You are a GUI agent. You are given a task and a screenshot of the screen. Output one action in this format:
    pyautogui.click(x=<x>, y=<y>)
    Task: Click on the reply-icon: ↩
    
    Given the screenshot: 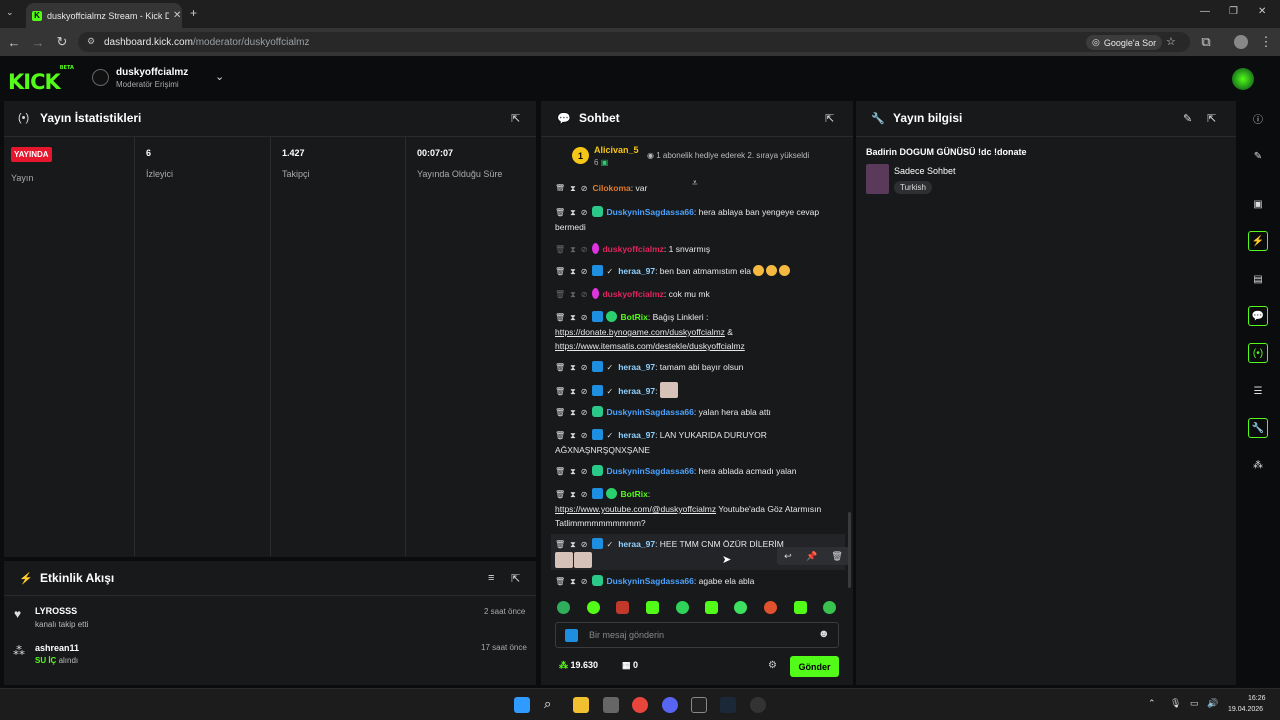 What is the action you would take?
    pyautogui.click(x=788, y=556)
    